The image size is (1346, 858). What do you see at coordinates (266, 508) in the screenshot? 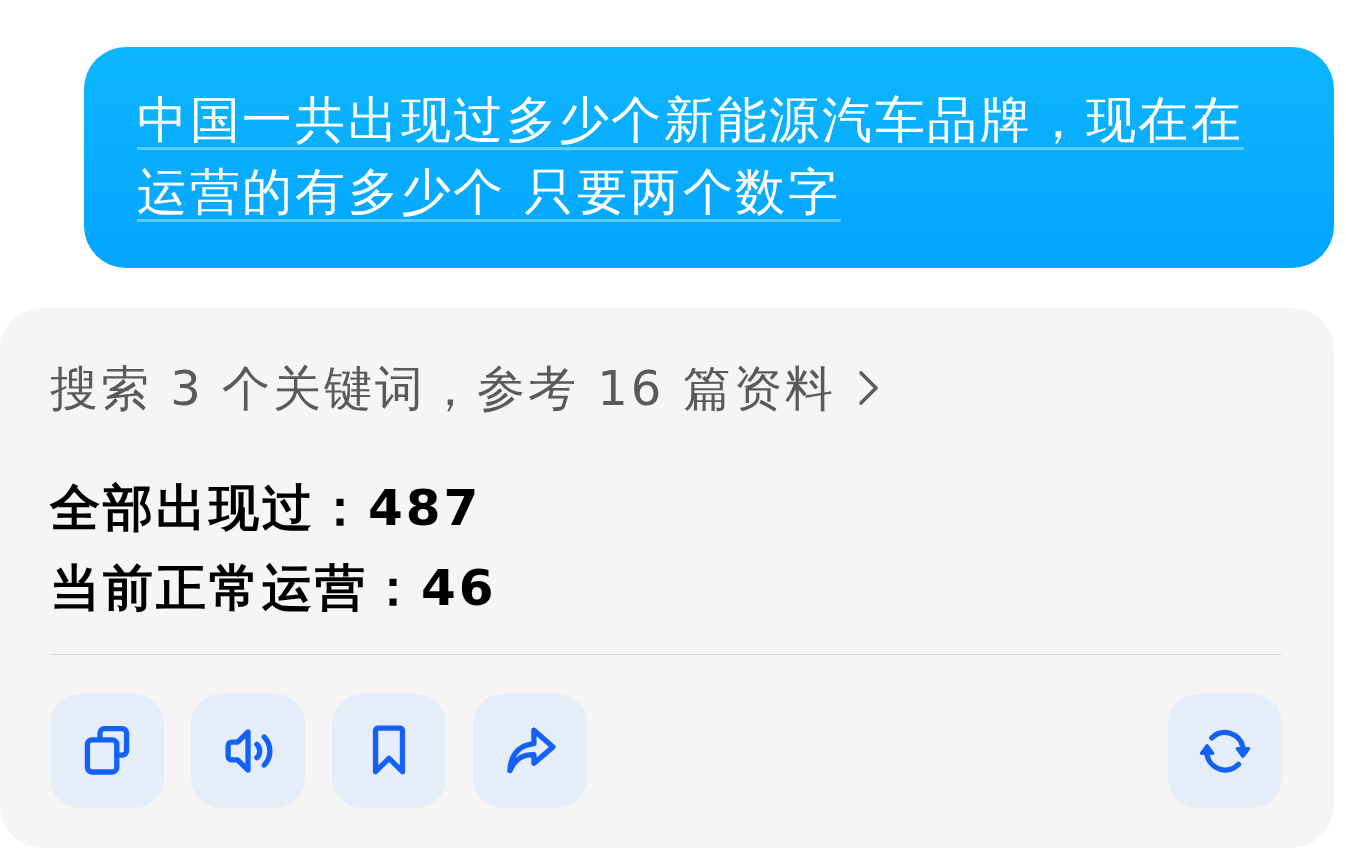
I see `answer-line: 全部出现过：487` at bounding box center [266, 508].